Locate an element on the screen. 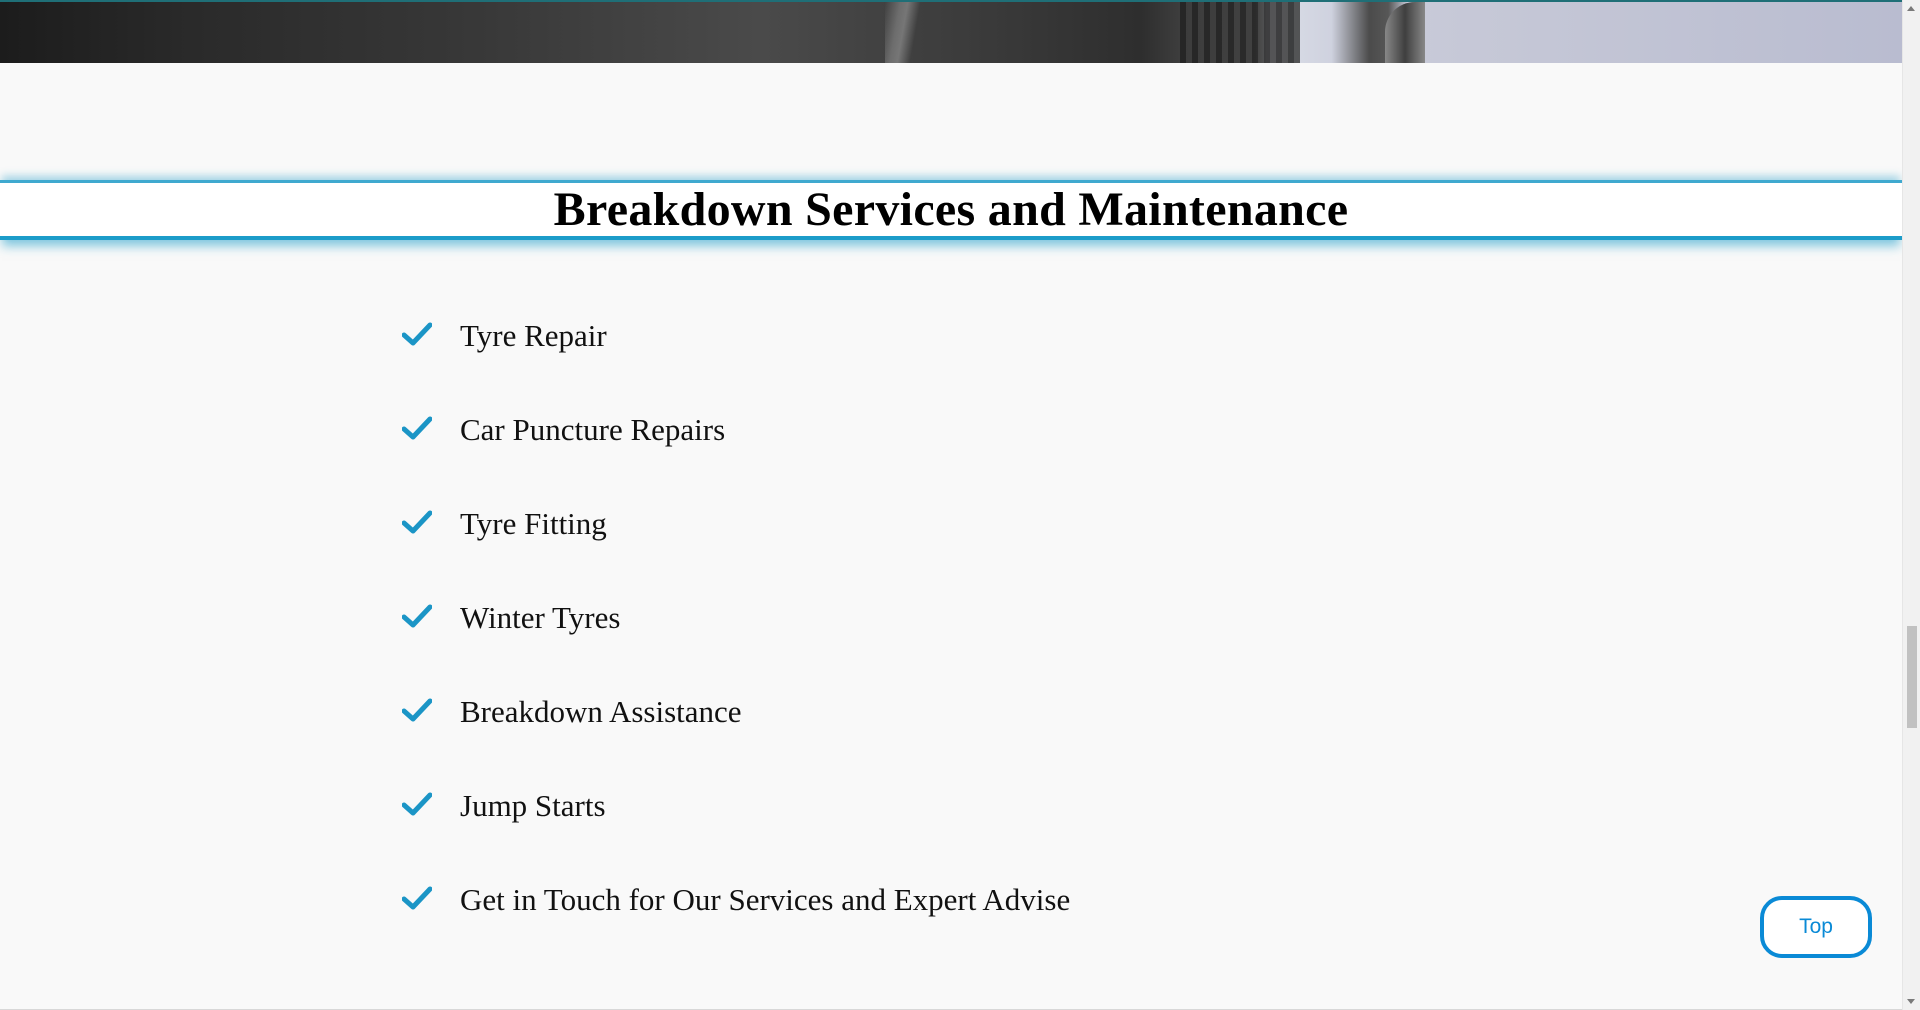  scroll-up-icon is located at coordinates (1911, 8).